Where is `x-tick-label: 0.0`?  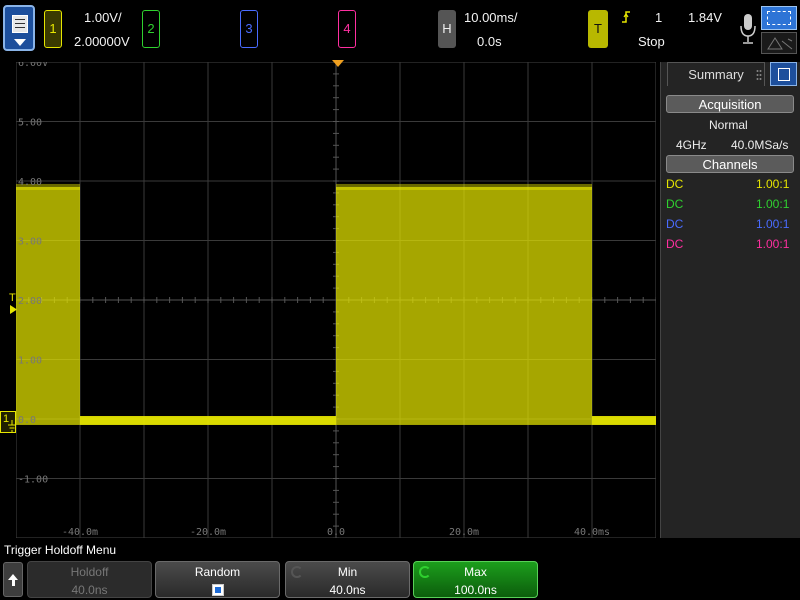 x-tick-label: 0.0 is located at coordinates (336, 532).